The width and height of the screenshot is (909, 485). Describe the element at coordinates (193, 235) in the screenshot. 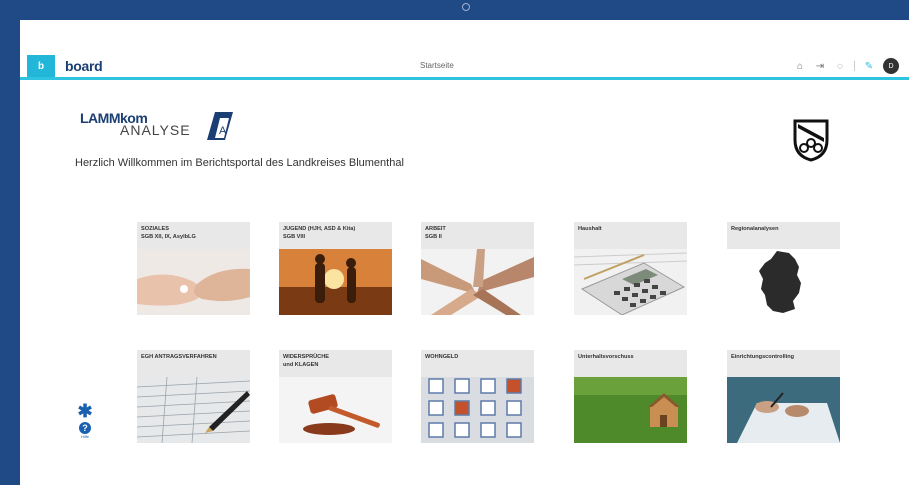

I see `tile-title: SOZIALES SGB XII, IX, AsylbLG` at that location.